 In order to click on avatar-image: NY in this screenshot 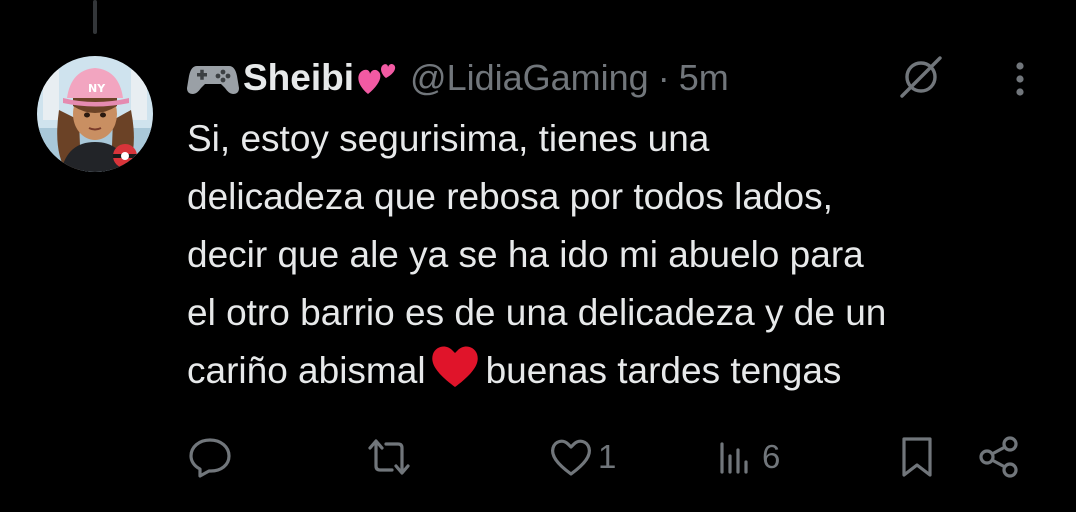, I will do `click(95, 114)`.